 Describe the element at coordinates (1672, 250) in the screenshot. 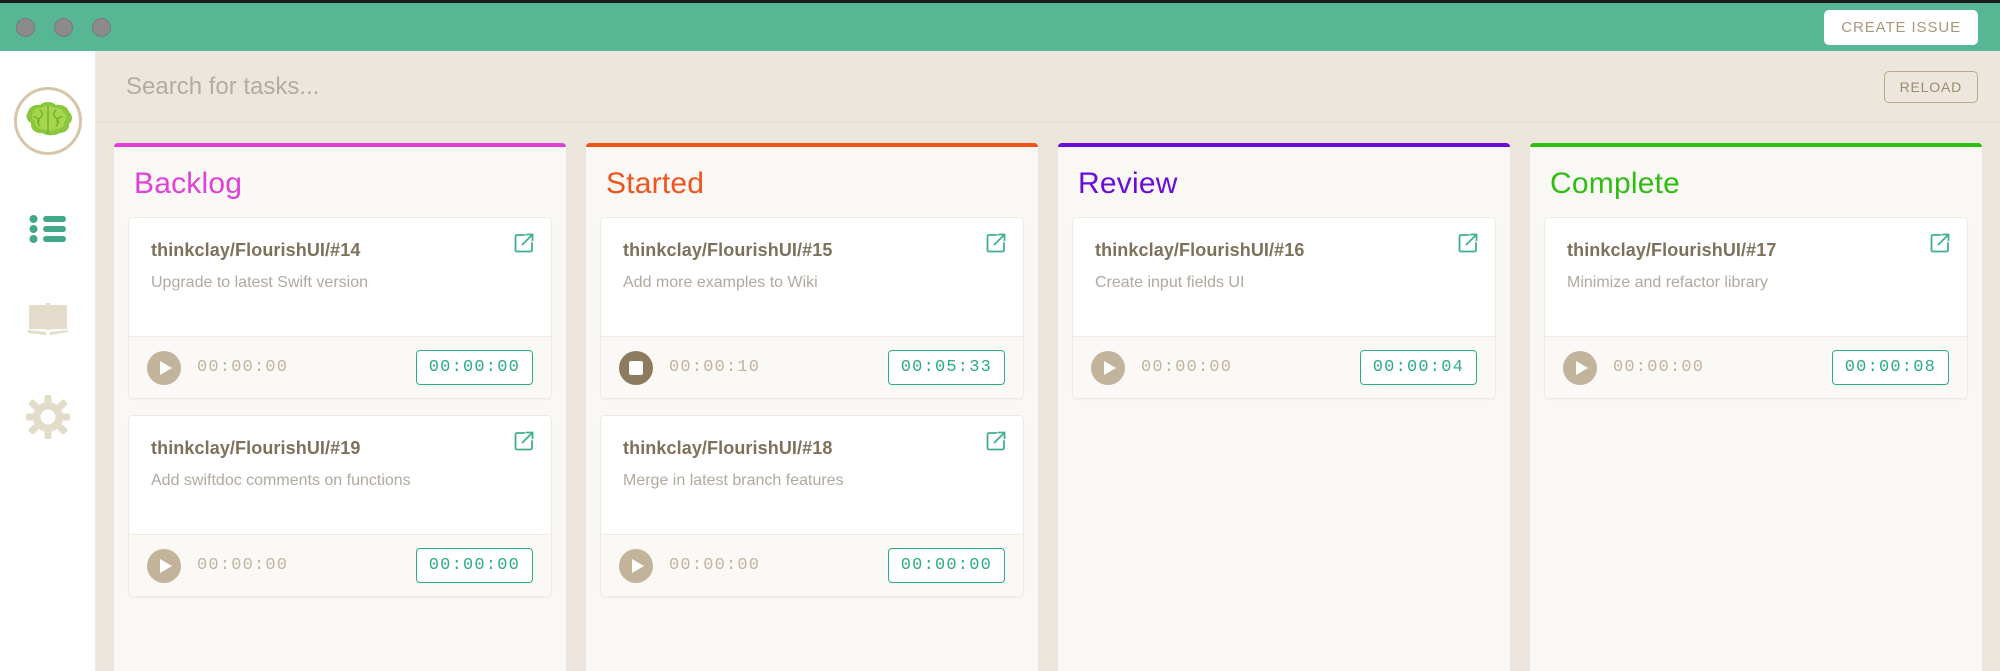

I see `task-title: thinkclay/FlourishUI/#17` at that location.